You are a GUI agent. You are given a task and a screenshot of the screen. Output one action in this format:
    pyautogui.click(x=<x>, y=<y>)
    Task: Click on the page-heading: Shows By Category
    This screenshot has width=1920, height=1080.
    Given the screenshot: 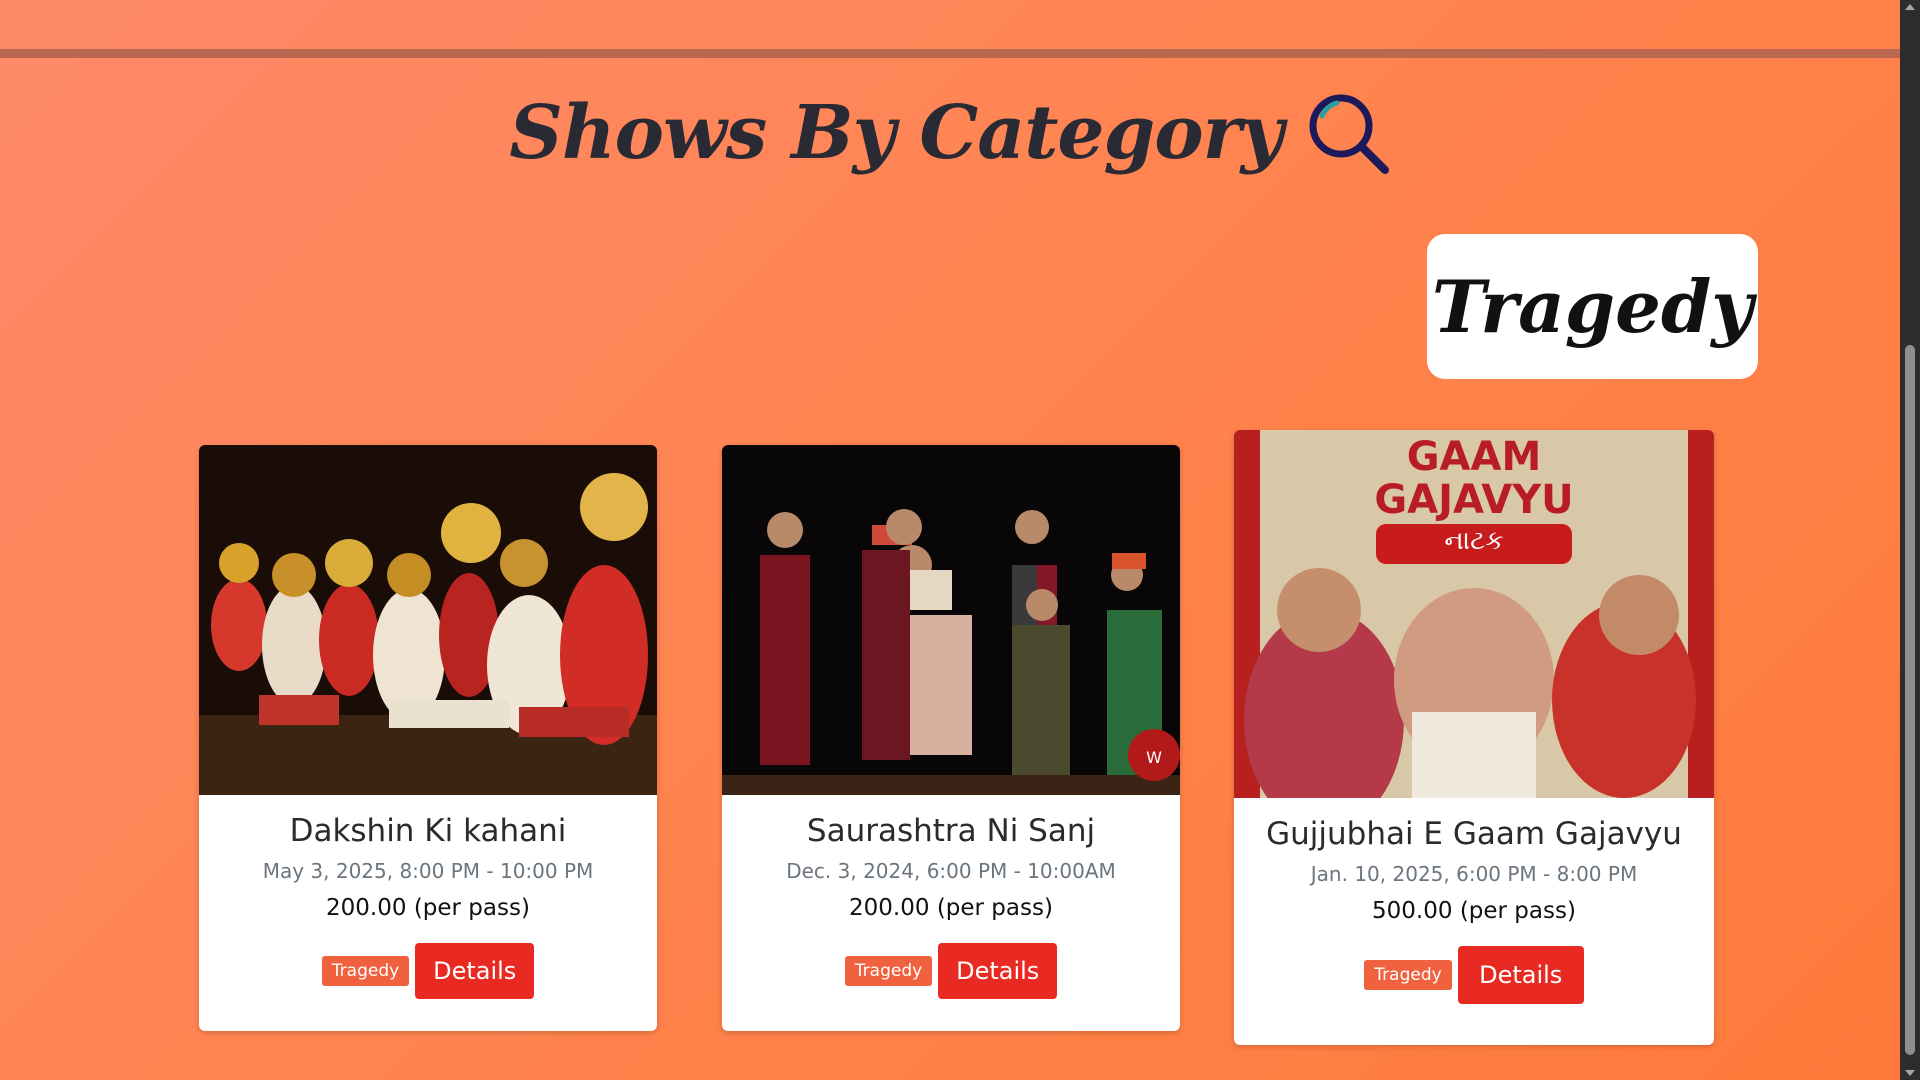 What is the action you would take?
    pyautogui.click(x=950, y=133)
    